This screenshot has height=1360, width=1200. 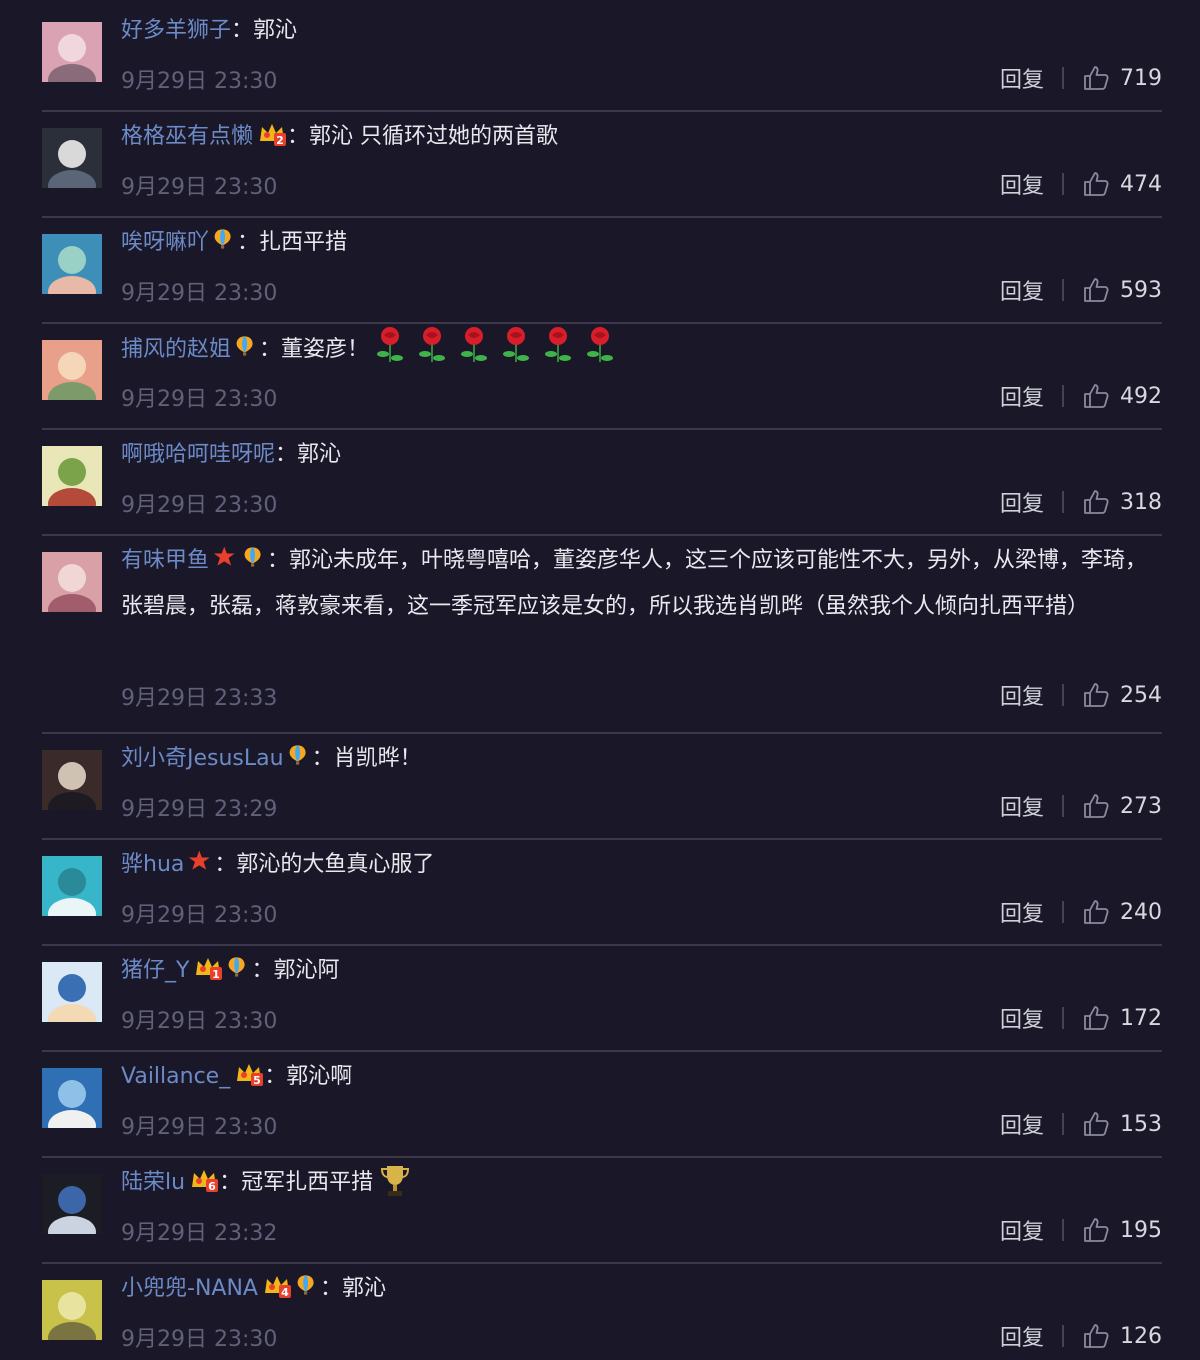 What do you see at coordinates (202, 758) in the screenshot?
I see `username-link: 刘小奇JesusLau` at bounding box center [202, 758].